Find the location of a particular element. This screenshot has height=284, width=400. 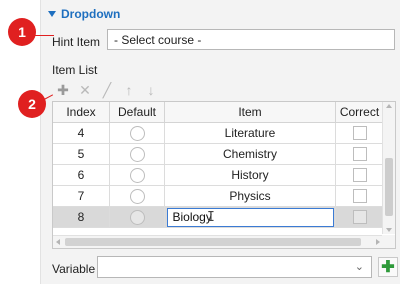

table-row: 5 Chemistry is located at coordinates (218, 154).